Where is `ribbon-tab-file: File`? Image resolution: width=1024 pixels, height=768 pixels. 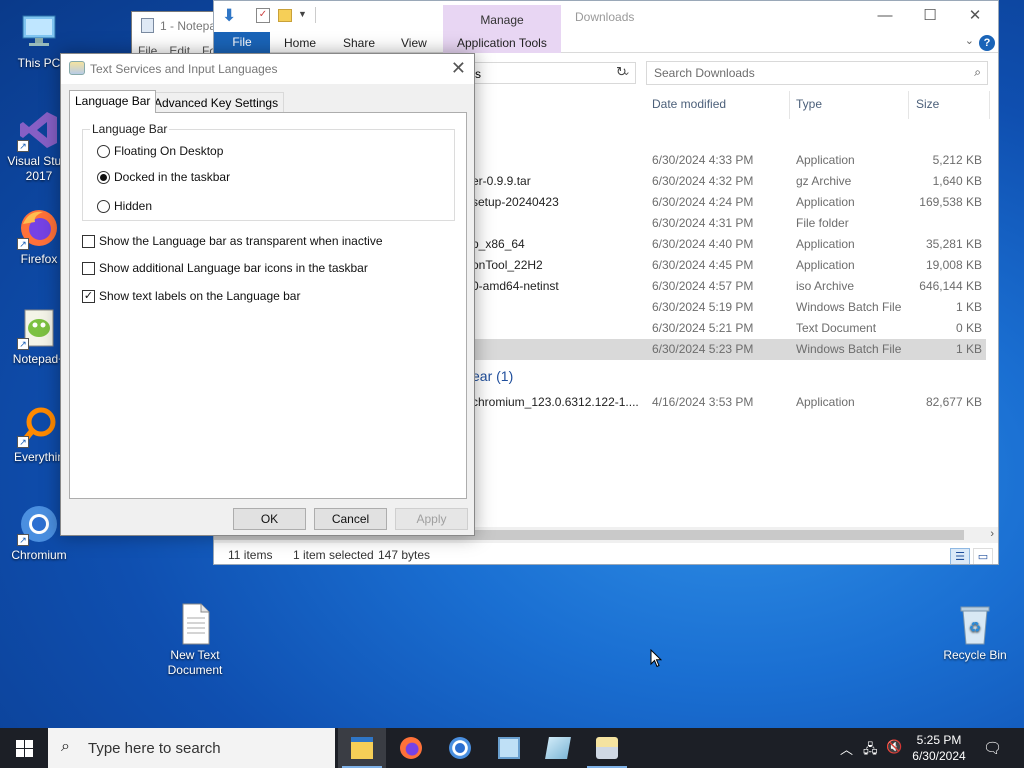 ribbon-tab-file: File is located at coordinates (242, 42).